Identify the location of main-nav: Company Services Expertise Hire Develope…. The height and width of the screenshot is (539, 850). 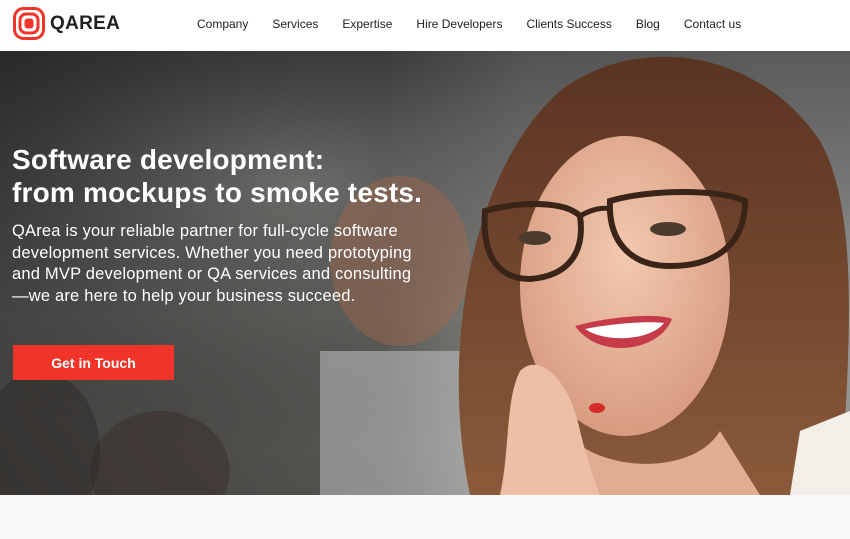
(481, 24).